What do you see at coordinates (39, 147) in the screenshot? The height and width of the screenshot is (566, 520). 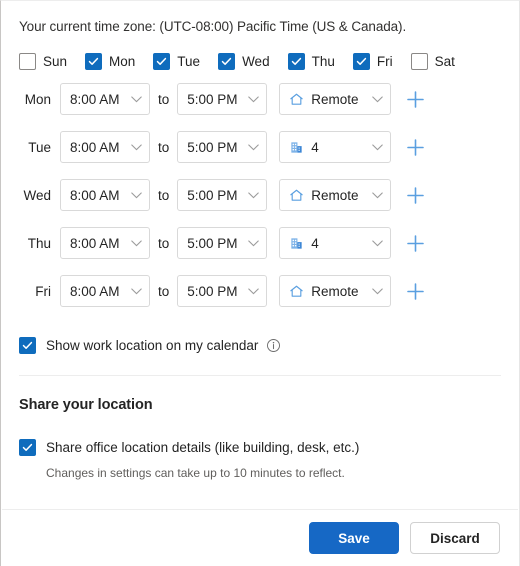 I see `schedule-day-label: Tue` at bounding box center [39, 147].